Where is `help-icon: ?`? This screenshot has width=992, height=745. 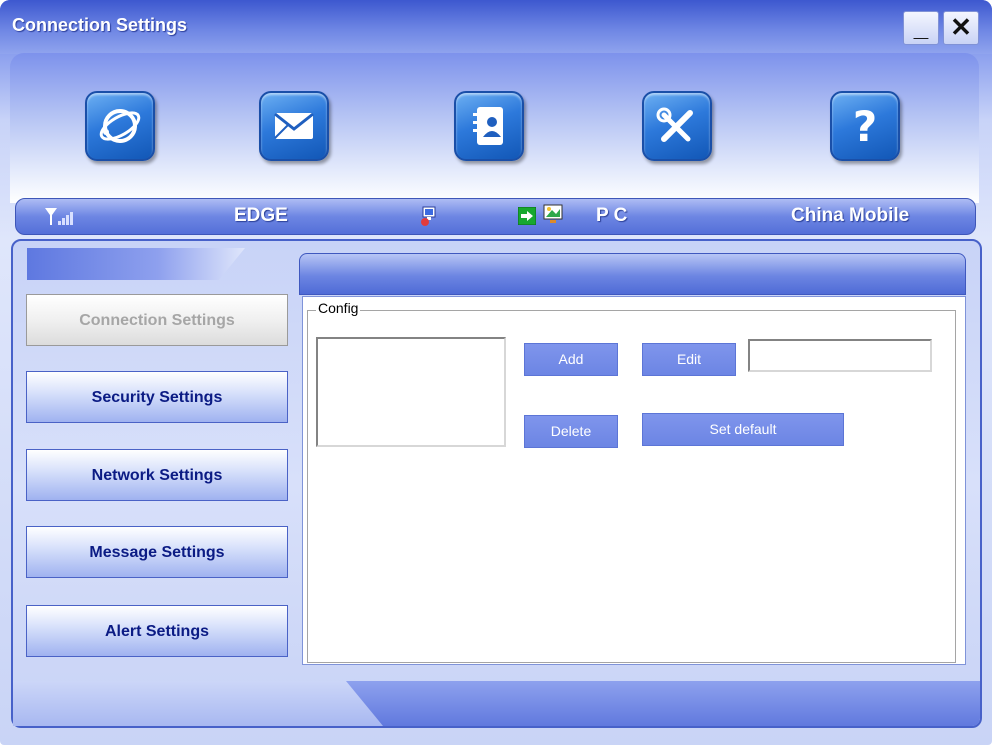
help-icon: ? is located at coordinates (865, 126).